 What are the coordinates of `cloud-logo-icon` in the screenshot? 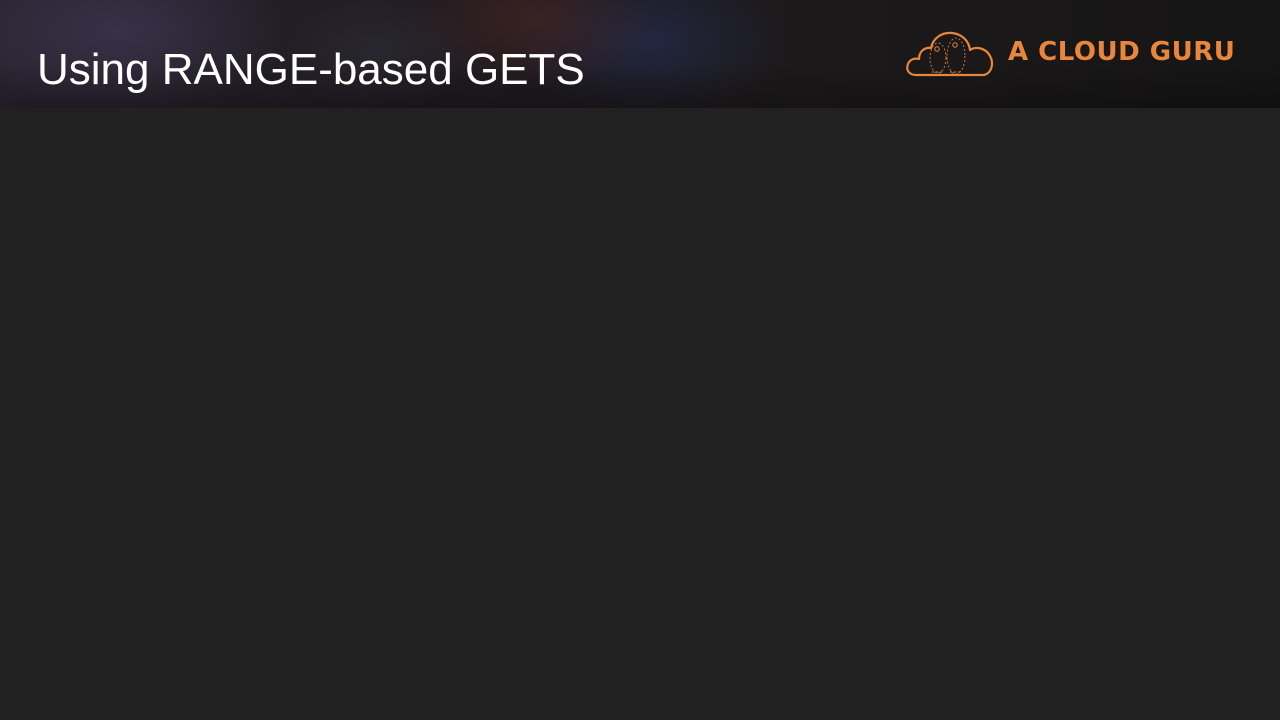 It's located at (950, 54).